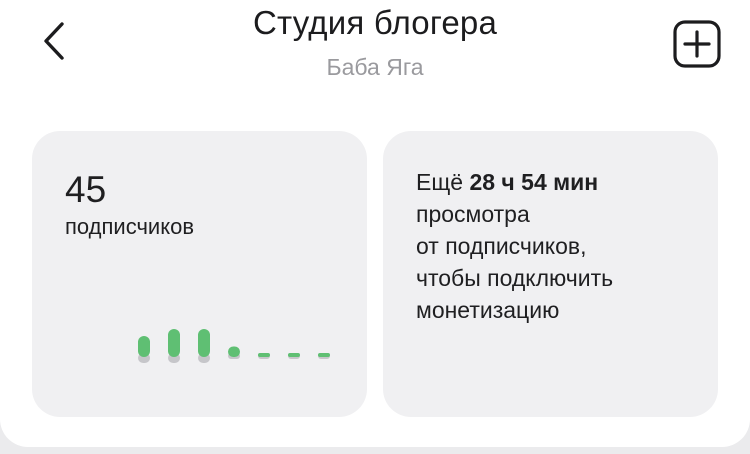  I want to click on plus-square-icon, so click(697, 44).